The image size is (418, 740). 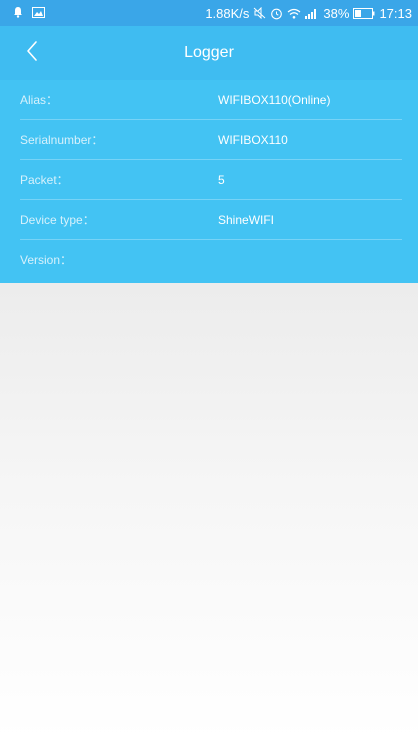 I want to click on info-row-version: Version：, so click(x=209, y=260).